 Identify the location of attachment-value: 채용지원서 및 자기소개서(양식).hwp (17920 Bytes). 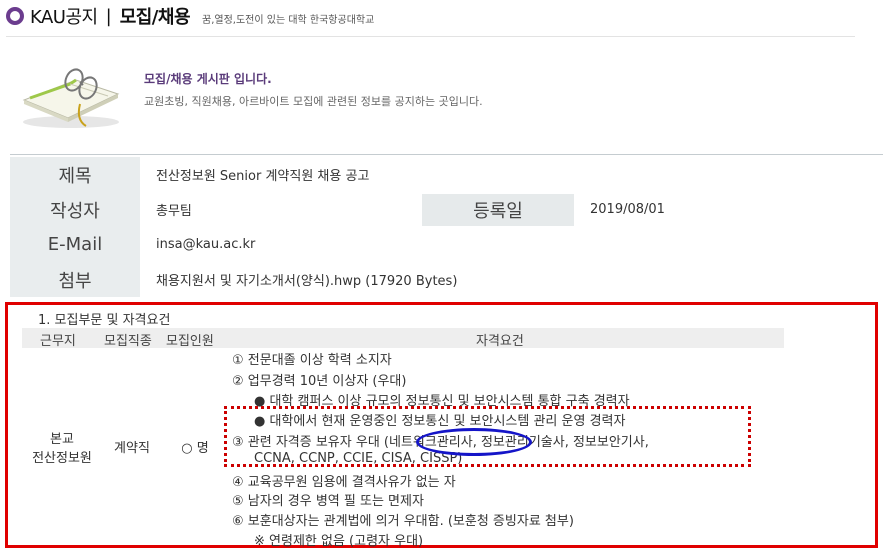
(306, 279).